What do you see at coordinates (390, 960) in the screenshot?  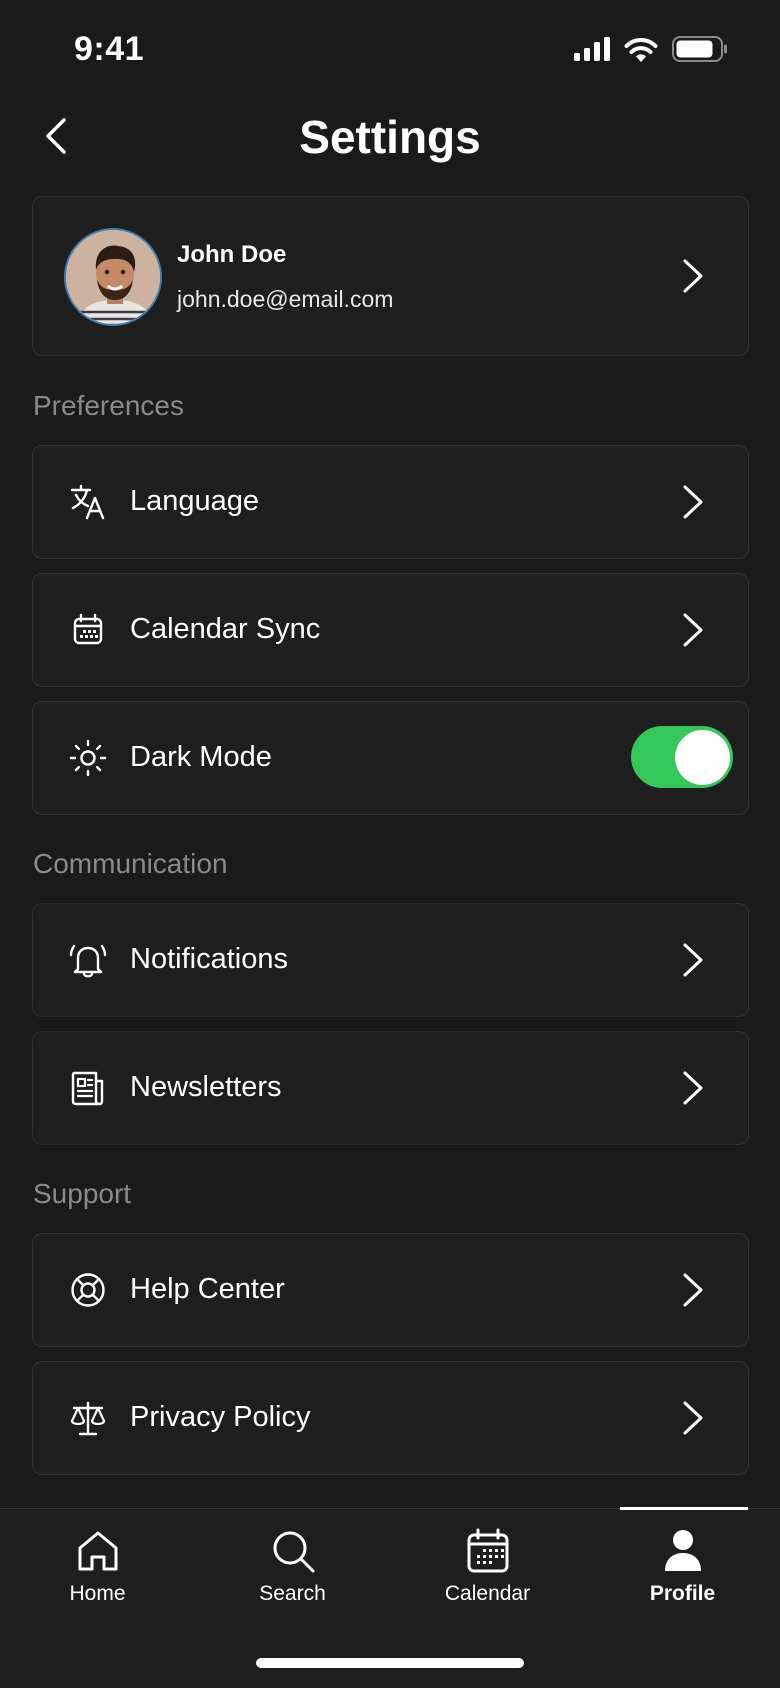 I see `settings-item-notifications: Notifications` at bounding box center [390, 960].